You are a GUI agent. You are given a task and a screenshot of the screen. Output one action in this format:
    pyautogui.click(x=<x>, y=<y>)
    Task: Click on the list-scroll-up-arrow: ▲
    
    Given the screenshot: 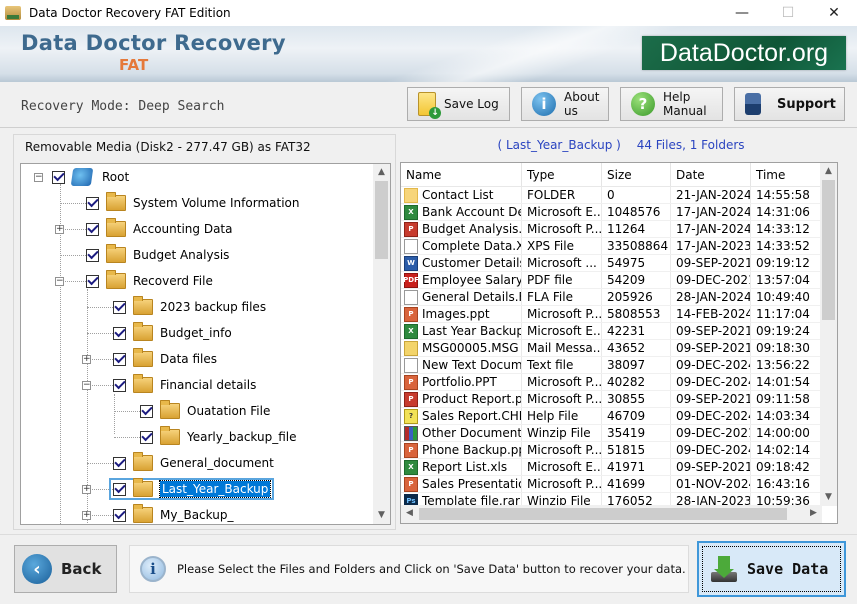 What is the action you would take?
    pyautogui.click(x=828, y=171)
    